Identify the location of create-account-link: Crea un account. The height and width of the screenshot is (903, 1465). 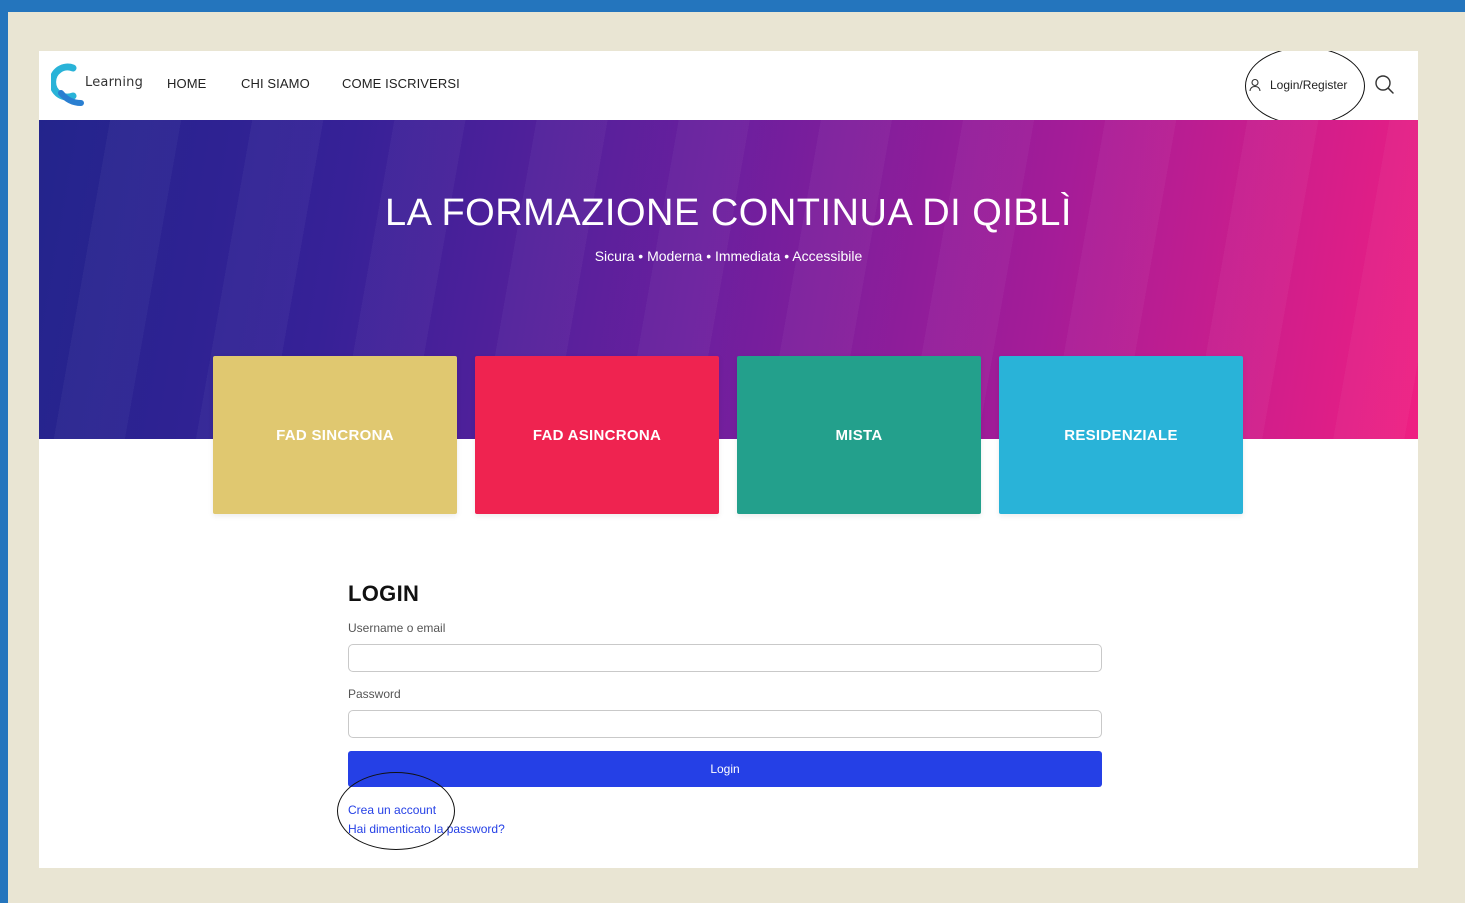
(392, 810).